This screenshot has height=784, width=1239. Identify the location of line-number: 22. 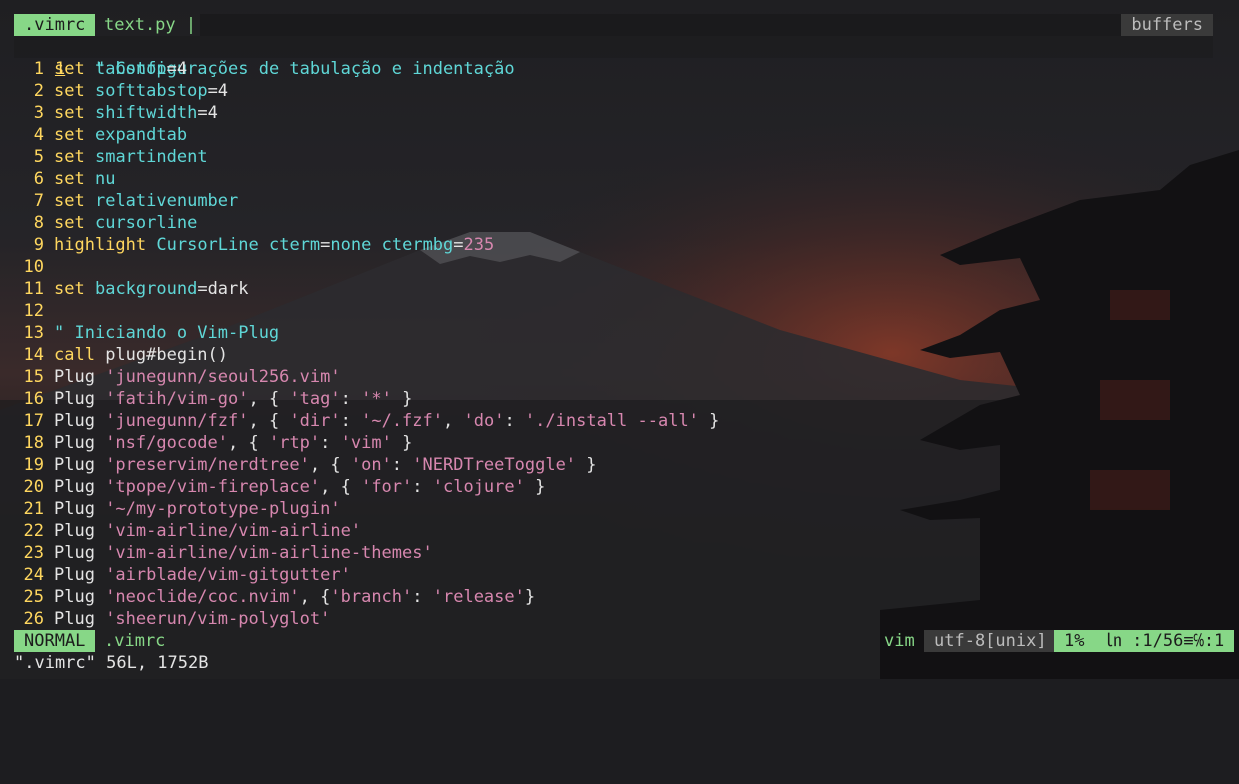
(33, 531).